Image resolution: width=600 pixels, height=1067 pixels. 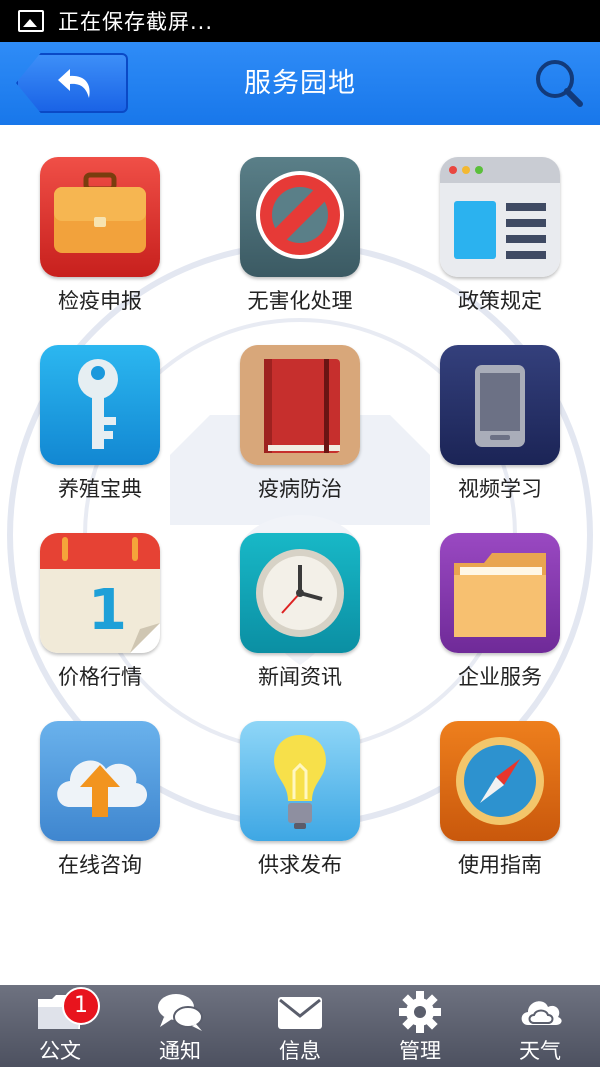 I want to click on tab-messages: 信息, so click(x=300, y=1026).